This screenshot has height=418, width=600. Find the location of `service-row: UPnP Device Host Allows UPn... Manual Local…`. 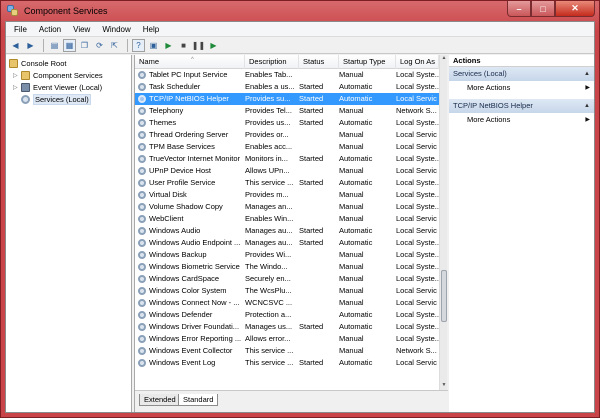

service-row: UPnP Device Host Allows UPn... Manual Local… is located at coordinates (287, 171).